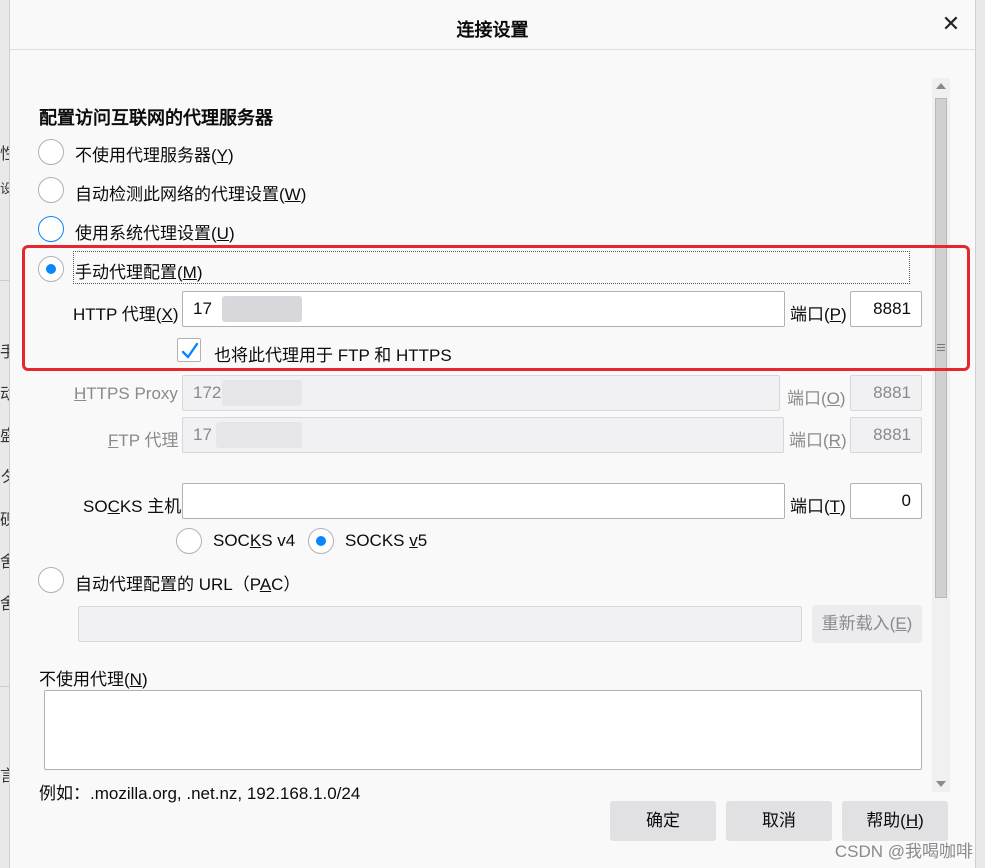 The height and width of the screenshot is (868, 985). Describe the element at coordinates (156, 118) in the screenshot. I see `section-heading: 配置访问互联网的代理服务器` at that location.